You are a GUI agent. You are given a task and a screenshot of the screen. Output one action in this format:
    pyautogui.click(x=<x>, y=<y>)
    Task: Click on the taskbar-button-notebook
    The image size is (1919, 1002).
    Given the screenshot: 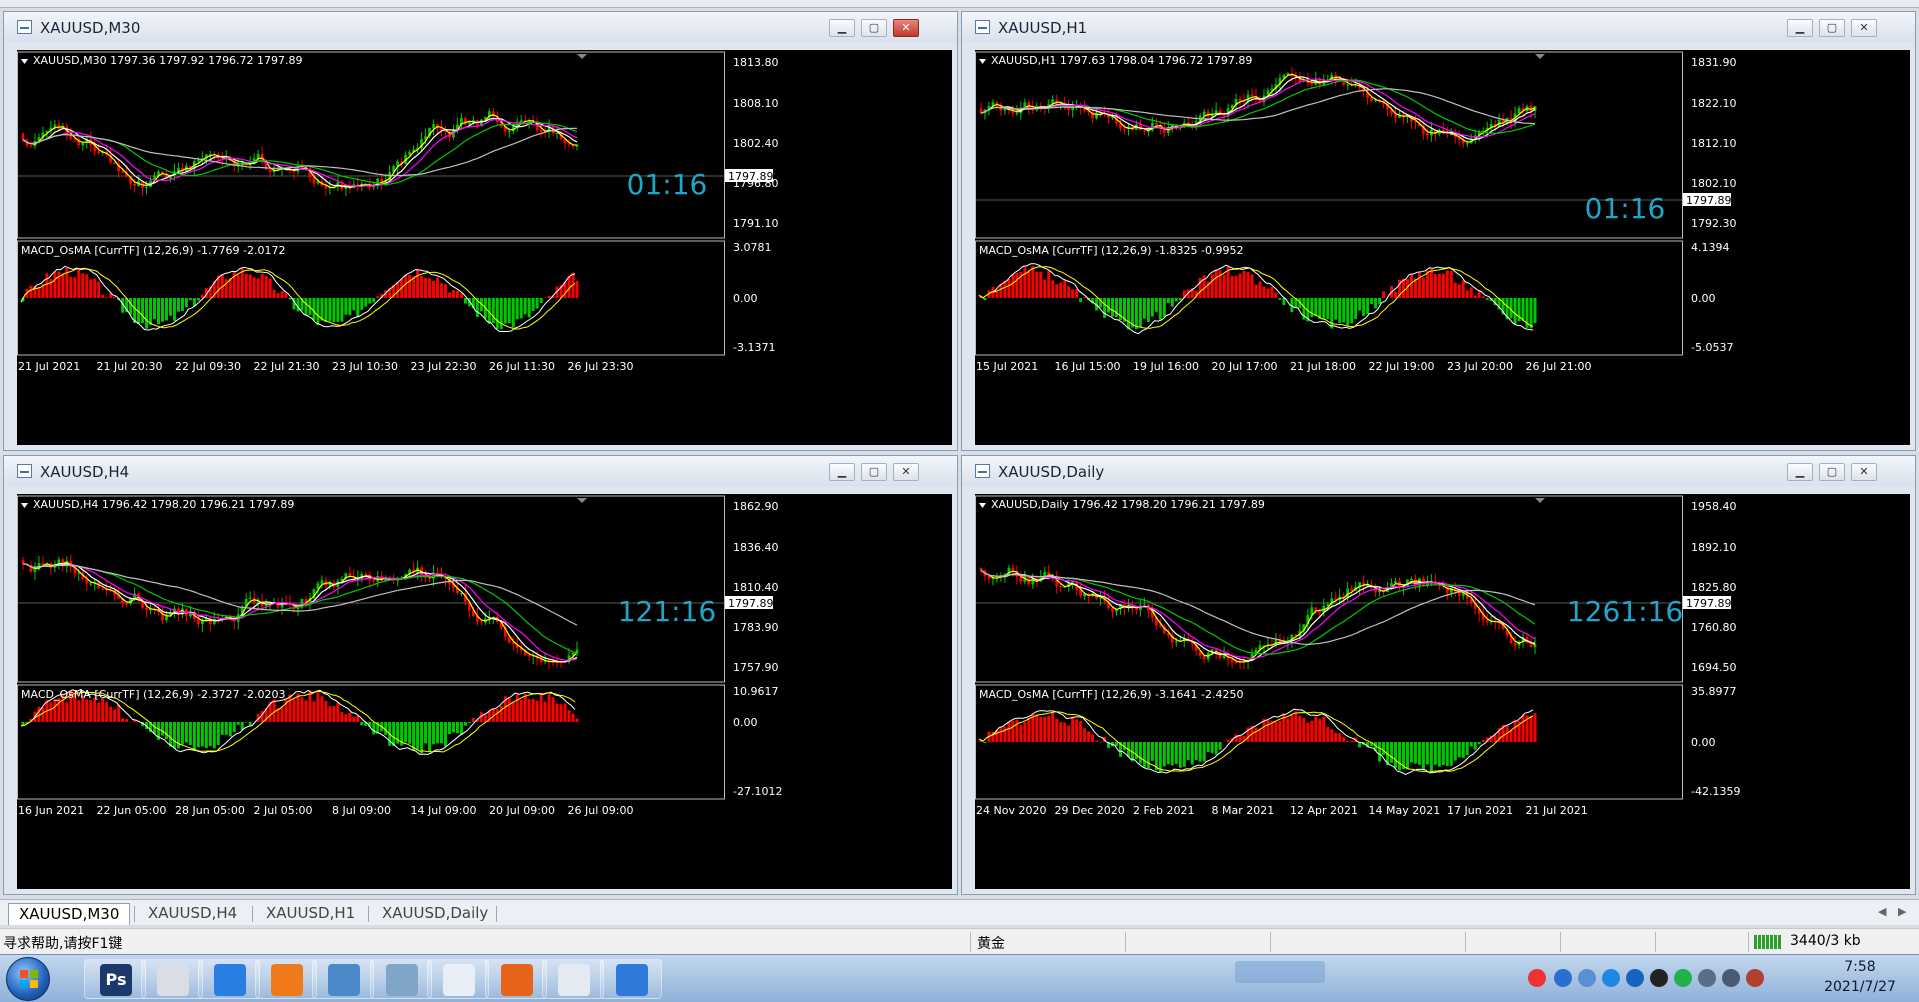 What is the action you would take?
    pyautogui.click(x=401, y=979)
    